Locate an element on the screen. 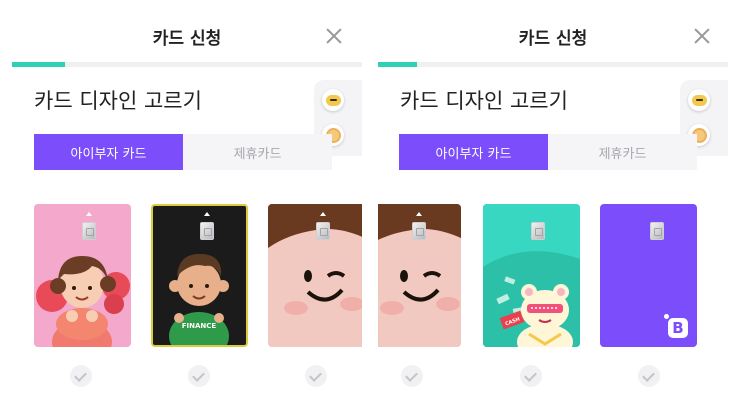  face-closeup-art is located at coordinates (315, 275).